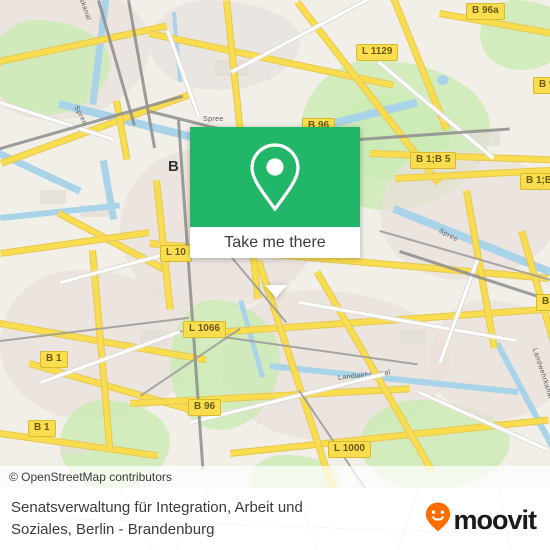  What do you see at coordinates (90, 477) in the screenshot?
I see `attribution-text: © OpenStreetMap contributors` at bounding box center [90, 477].